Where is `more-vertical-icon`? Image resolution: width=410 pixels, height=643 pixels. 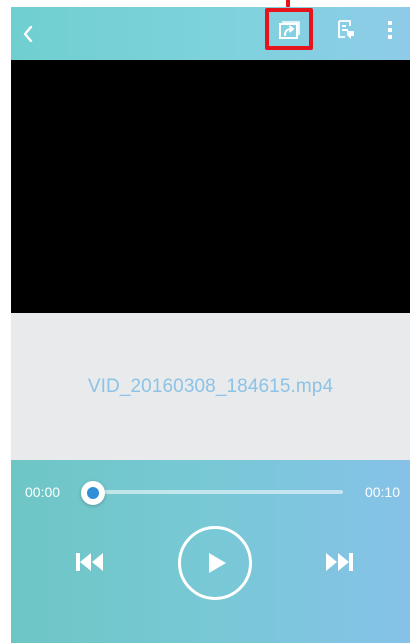 more-vertical-icon is located at coordinates (390, 29).